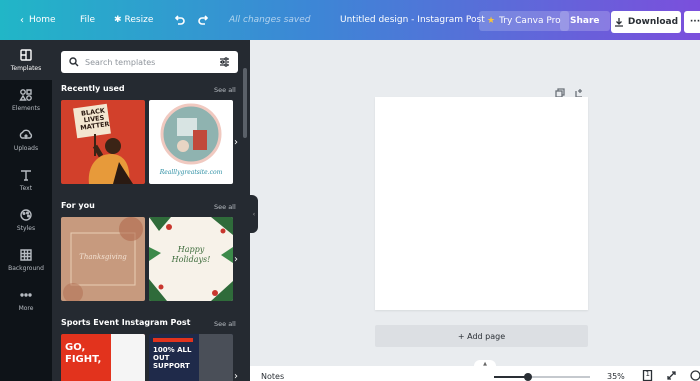 This screenshot has width=700, height=381. Describe the element at coordinates (530, 21) in the screenshot. I see `try-pro-label: Try Canva Pro` at that location.